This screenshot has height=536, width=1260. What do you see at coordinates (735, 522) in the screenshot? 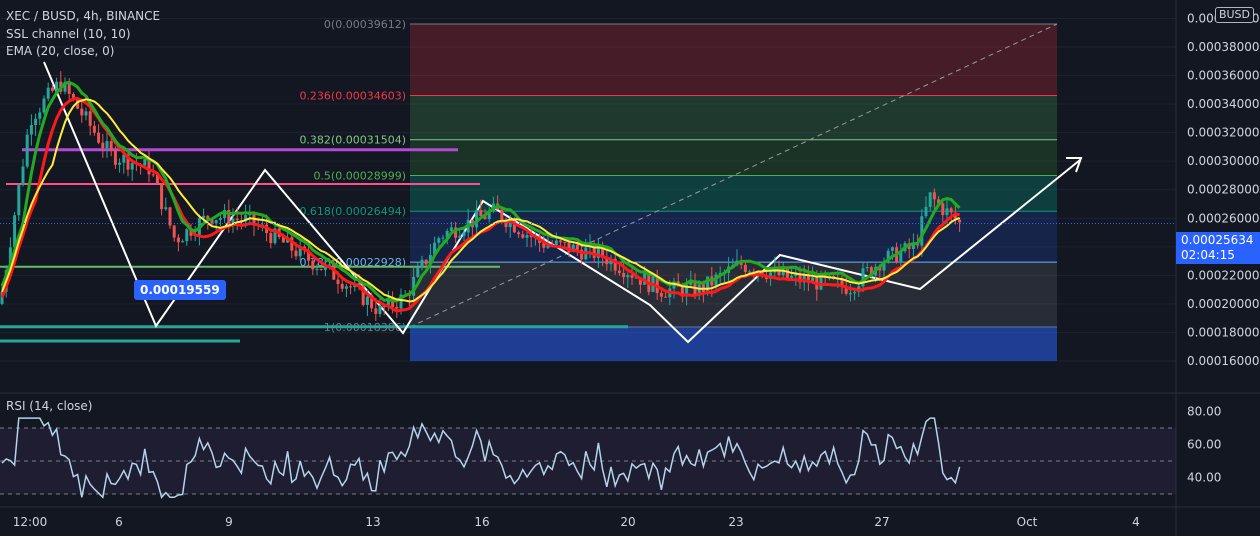
I see `time-tick-label: 23` at bounding box center [735, 522].